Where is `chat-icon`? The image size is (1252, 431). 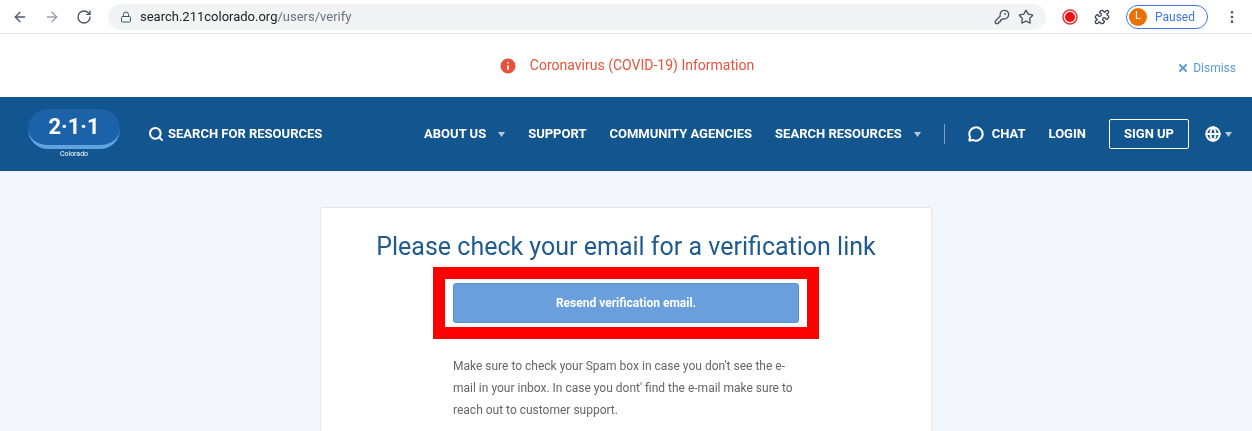
chat-icon is located at coordinates (975, 134).